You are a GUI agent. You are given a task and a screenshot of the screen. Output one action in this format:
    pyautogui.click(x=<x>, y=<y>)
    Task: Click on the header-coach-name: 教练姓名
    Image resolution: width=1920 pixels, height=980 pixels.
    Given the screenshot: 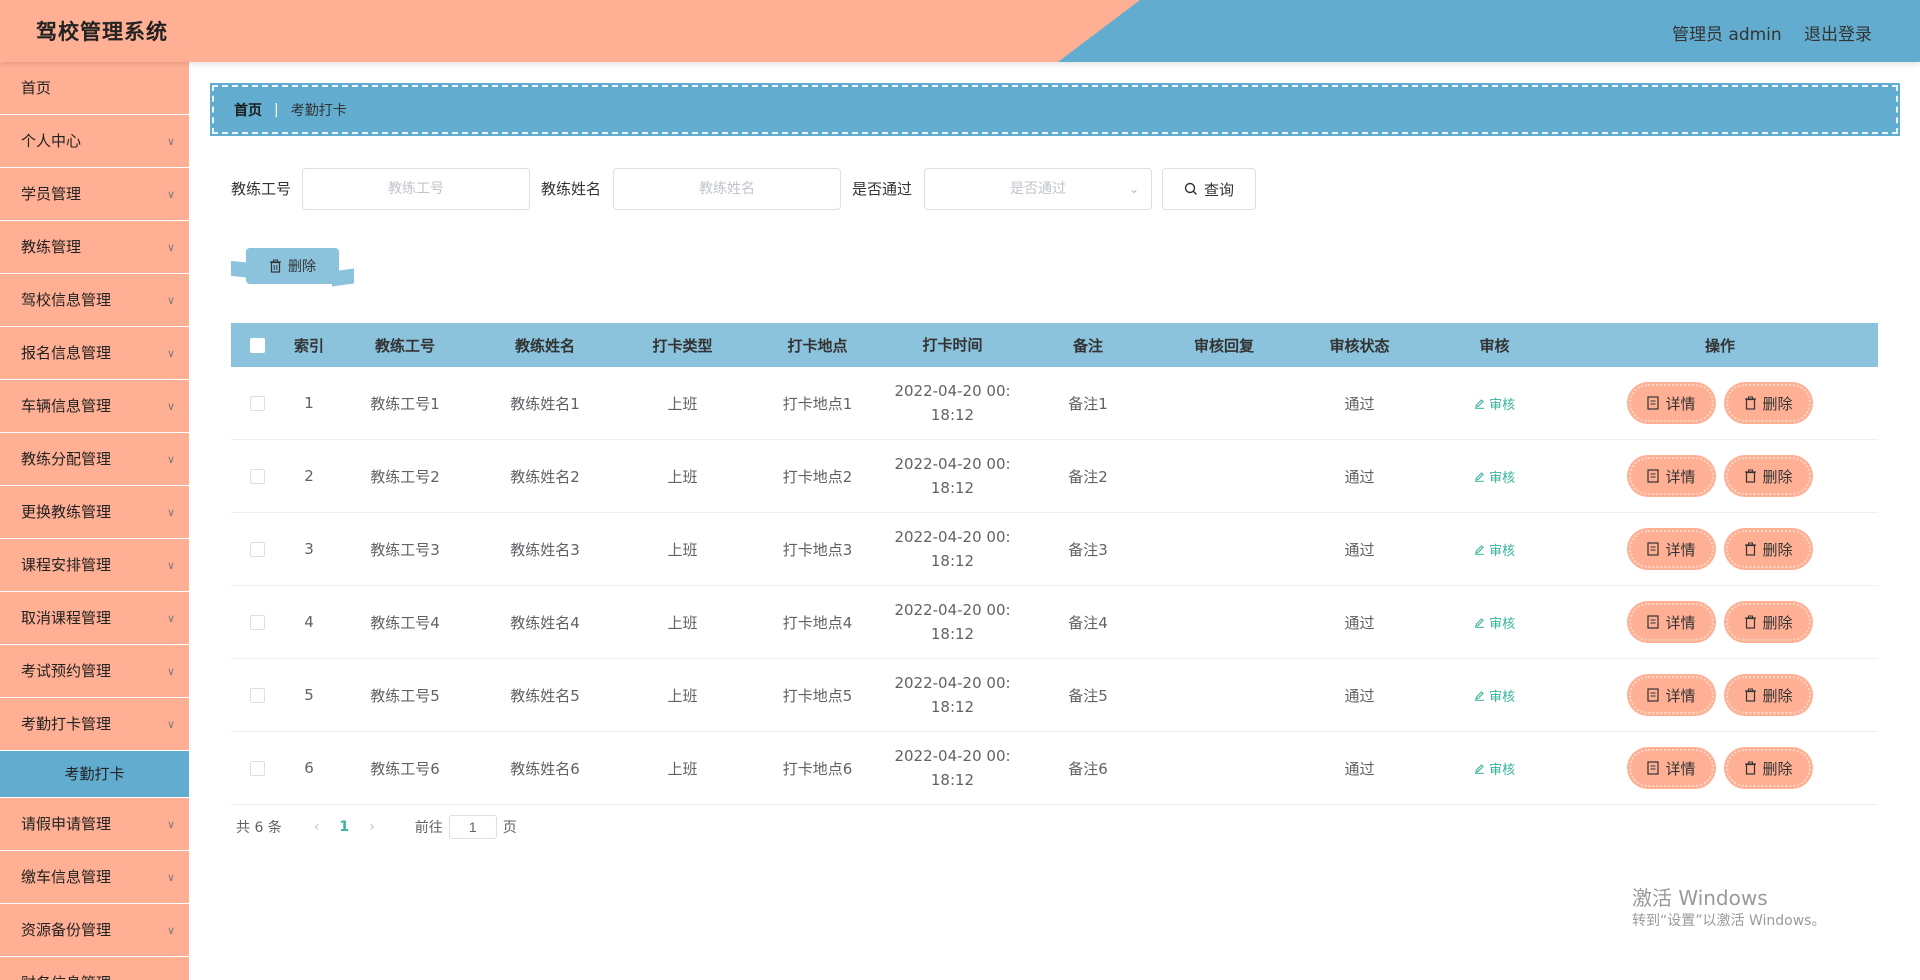 What is the action you would take?
    pyautogui.click(x=544, y=345)
    